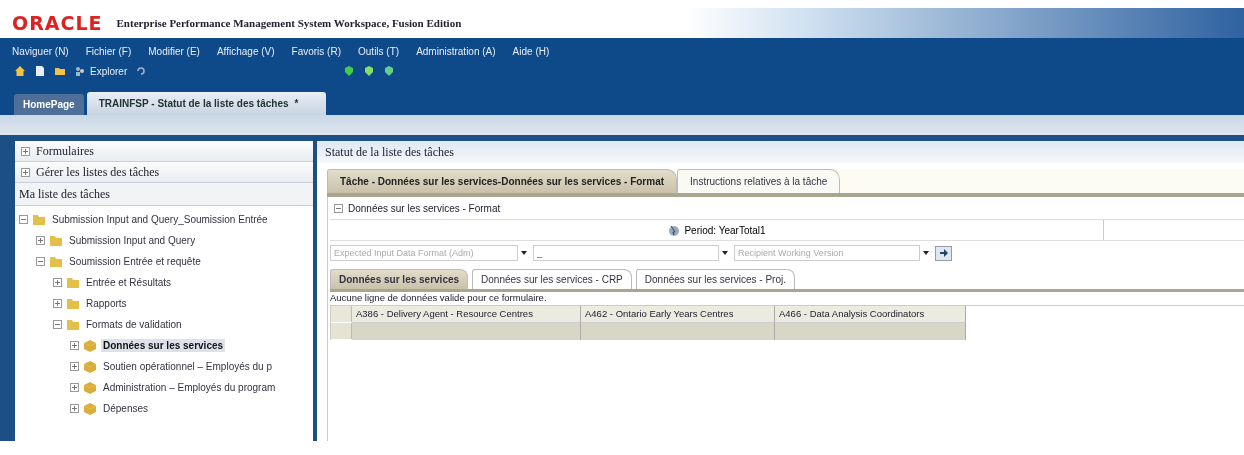 The image size is (1244, 455). I want to click on arrow-icon, so click(943, 253).